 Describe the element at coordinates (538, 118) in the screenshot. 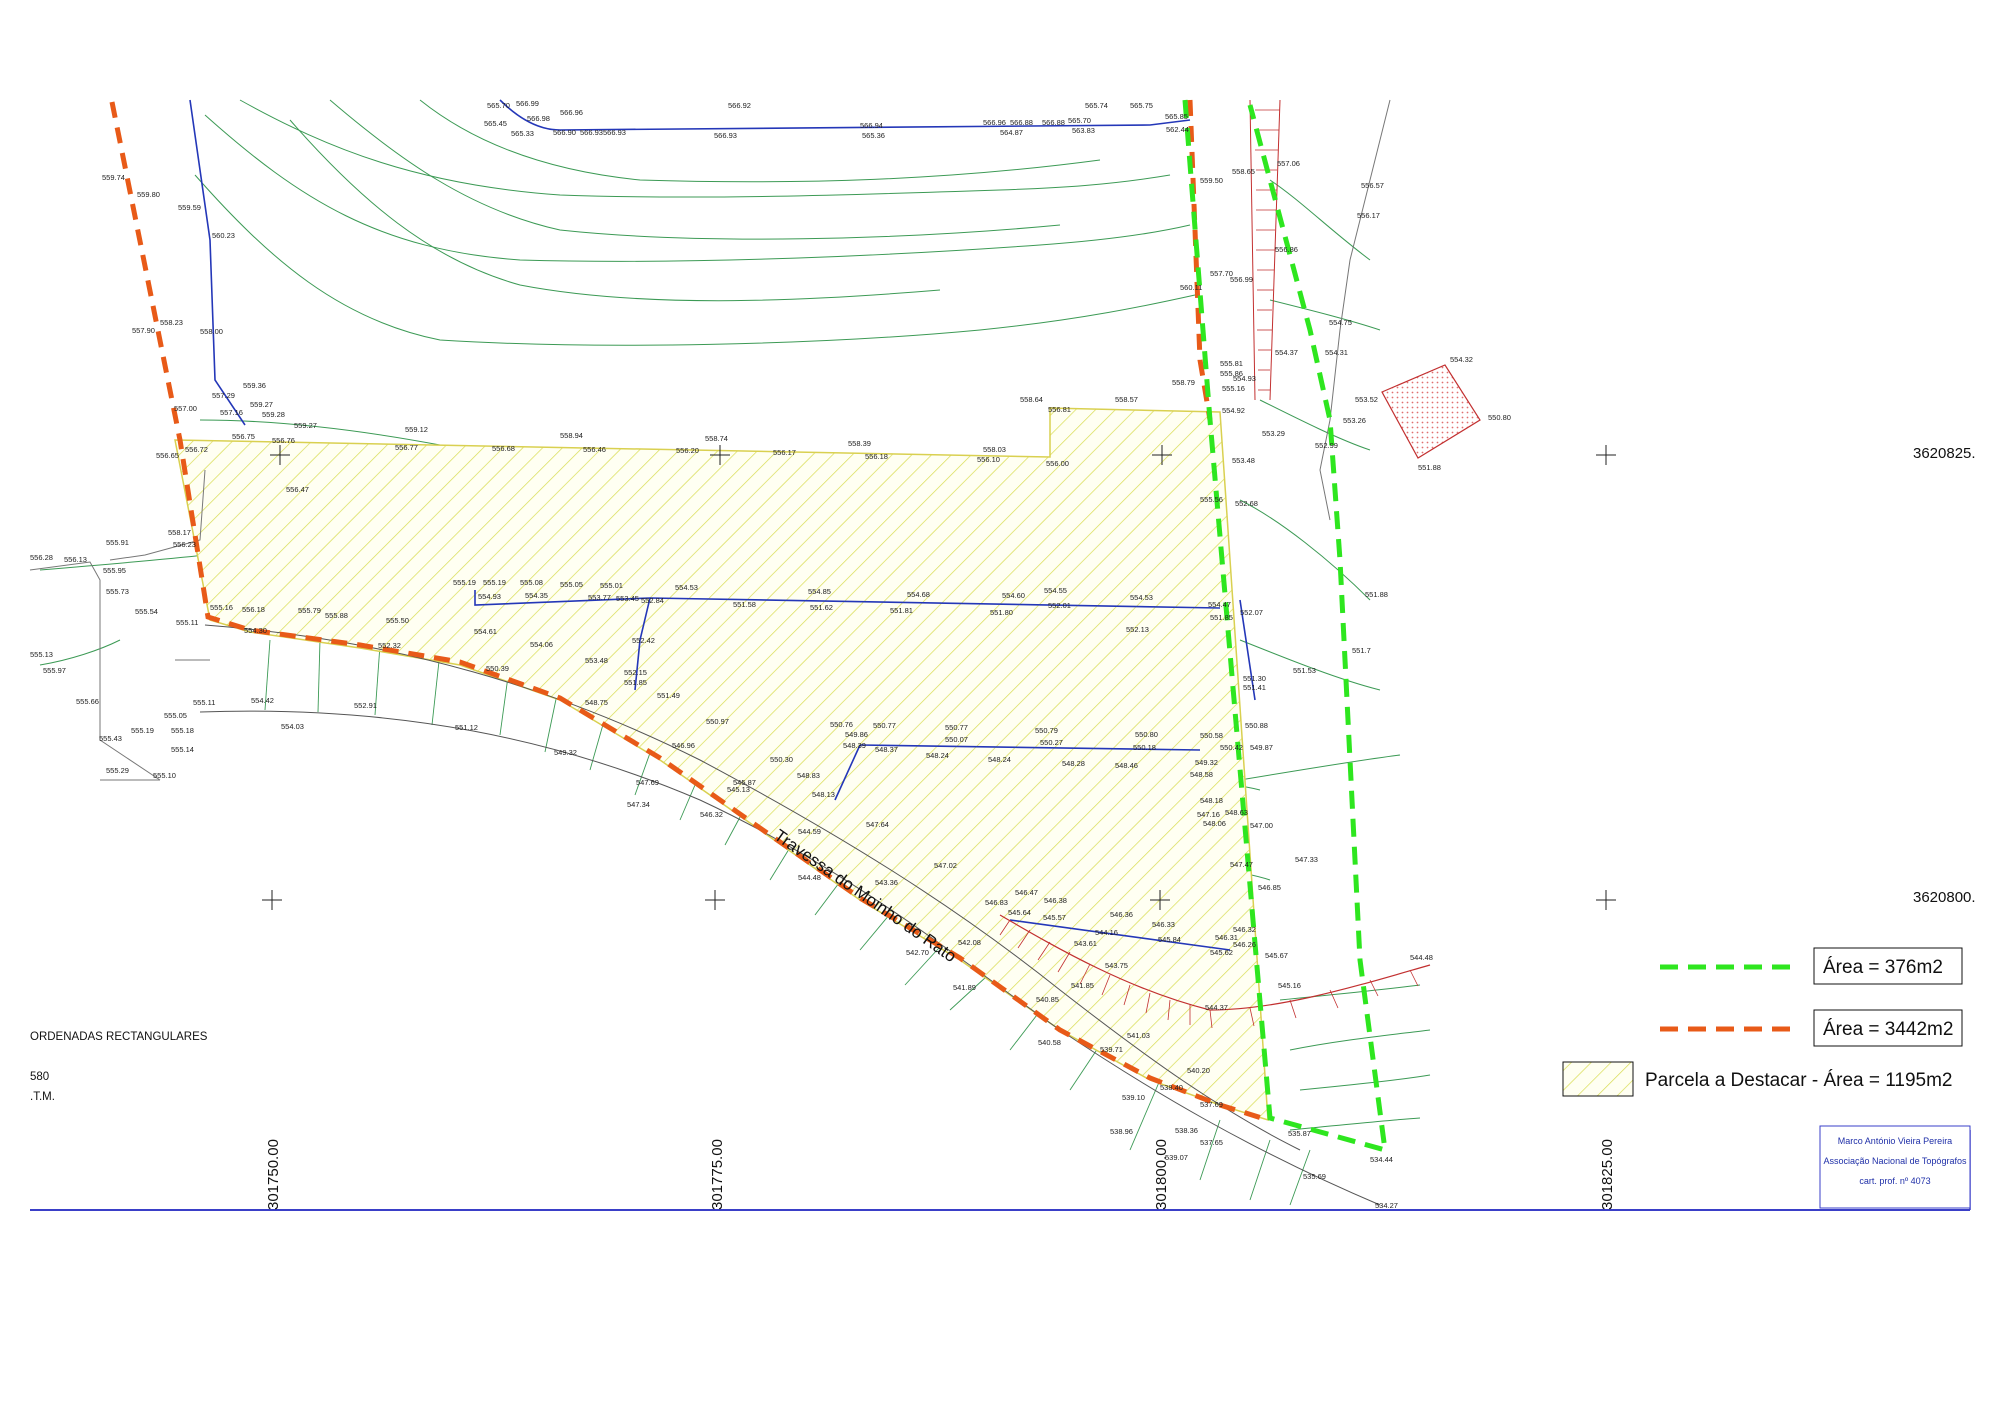

I see `elevation-label: 566.98` at that location.